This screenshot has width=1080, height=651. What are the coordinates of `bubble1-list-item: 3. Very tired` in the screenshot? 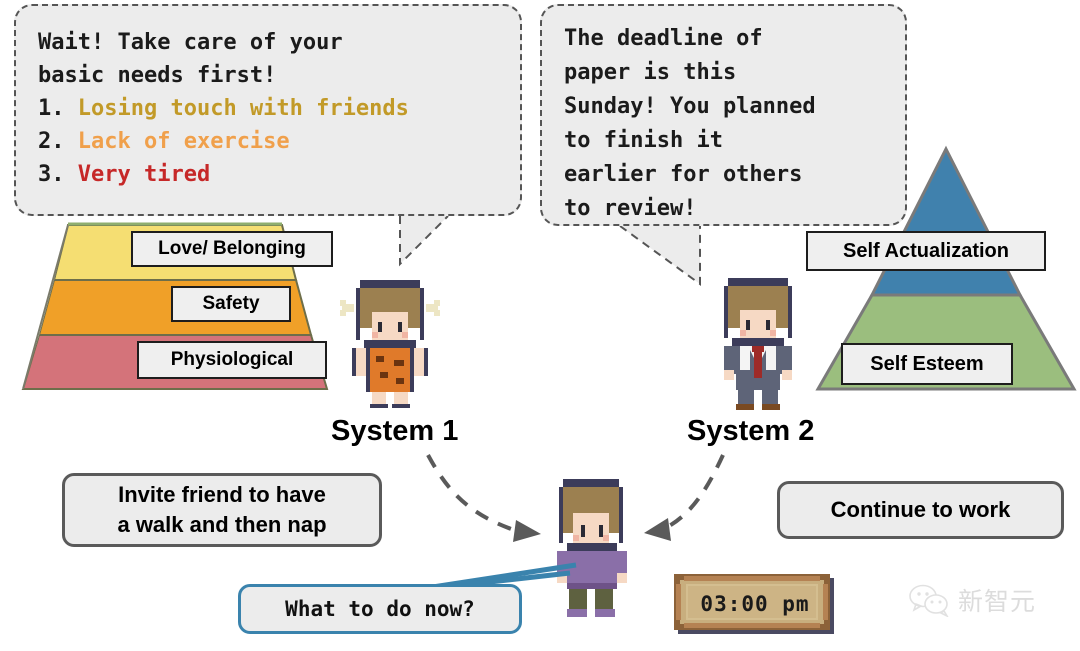 It's located at (271, 174).